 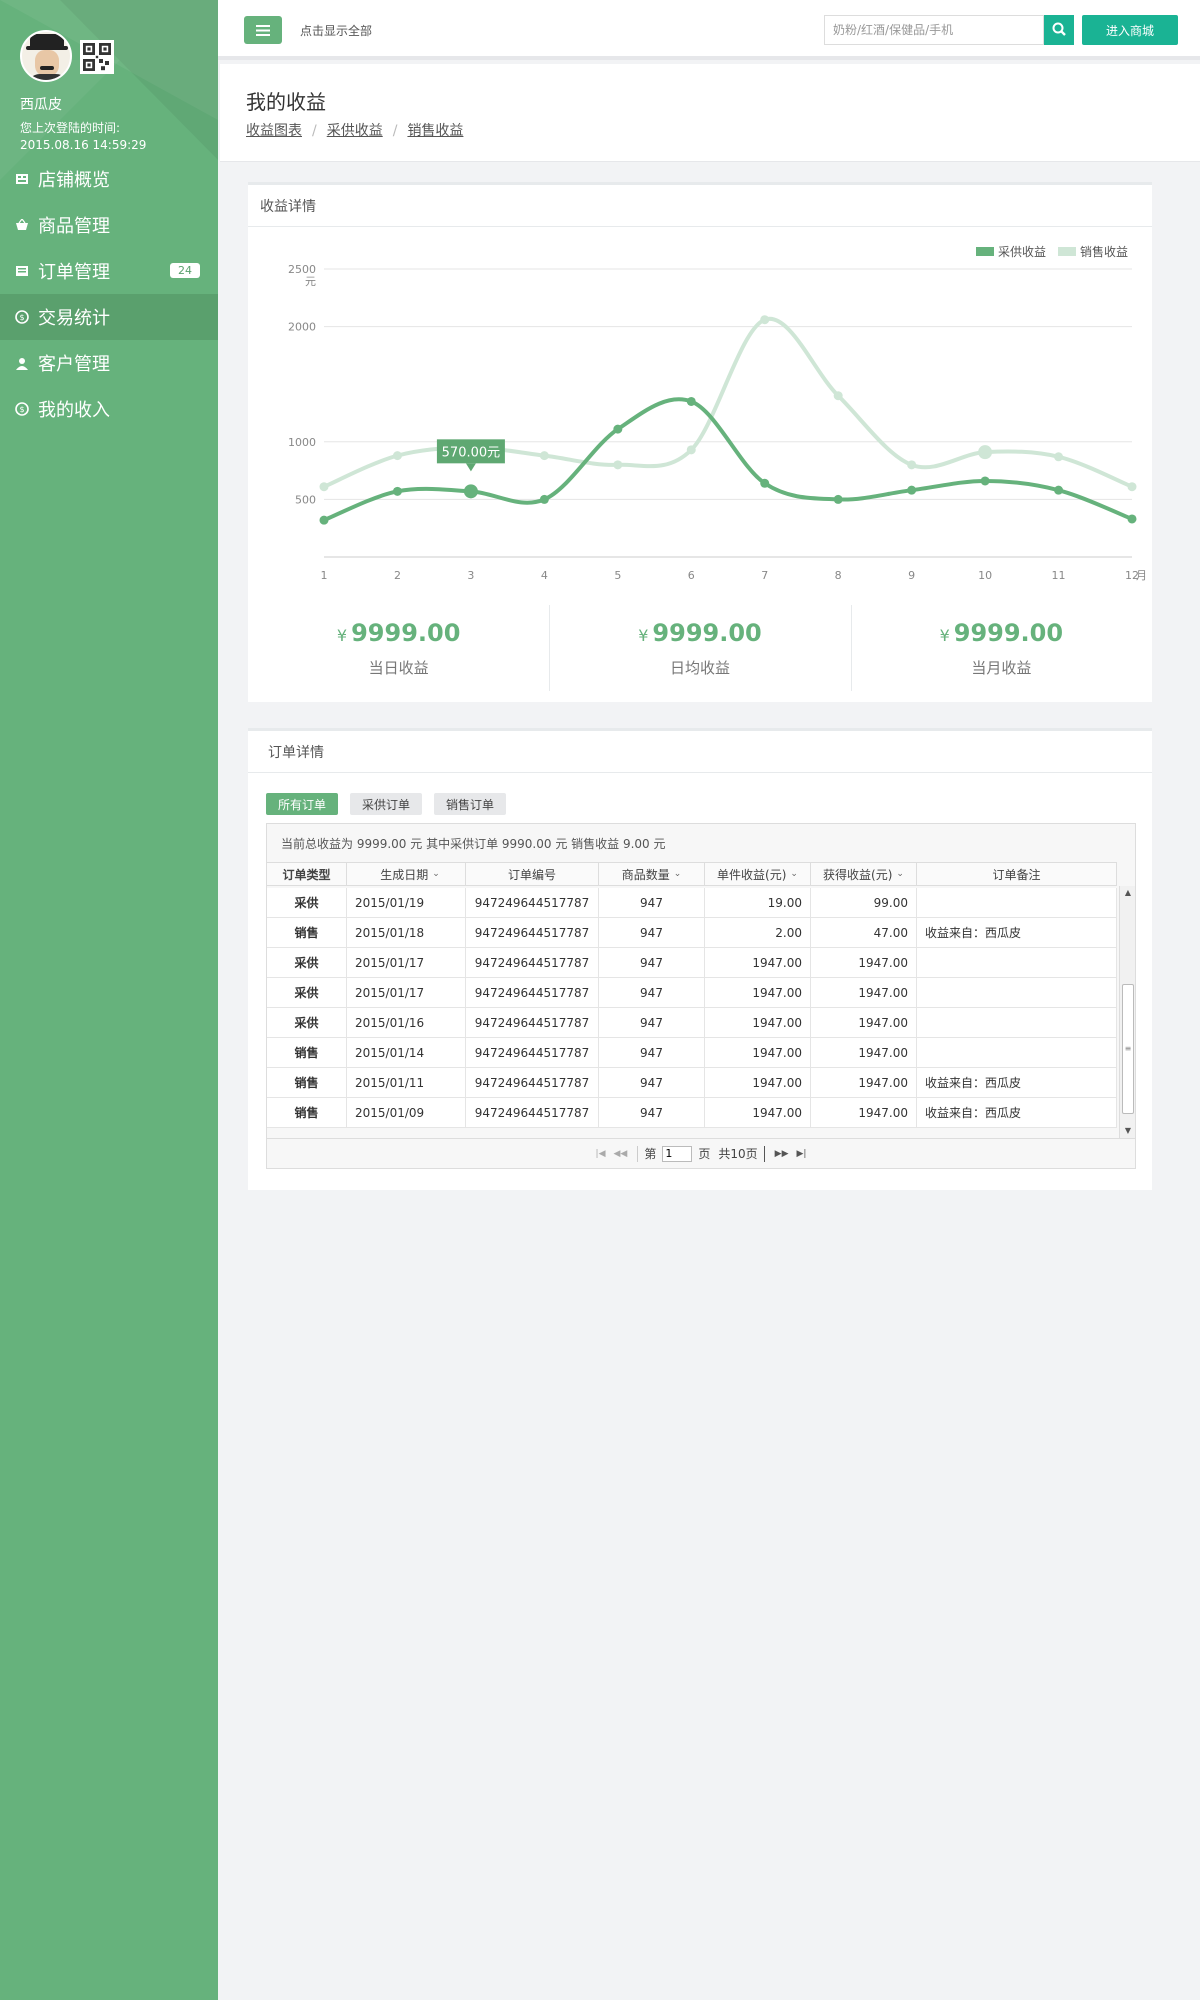 What do you see at coordinates (911, 575) in the screenshot?
I see `x-tick-label: 9` at bounding box center [911, 575].